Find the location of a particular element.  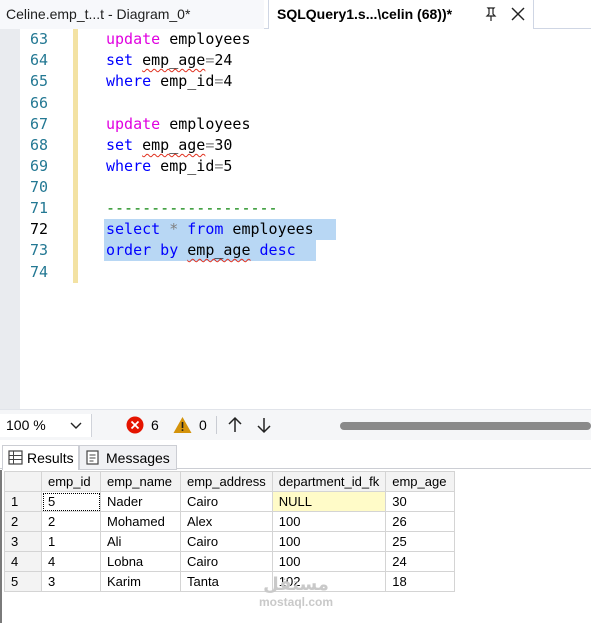

cell-emp-id: 1 is located at coordinates (71, 541).